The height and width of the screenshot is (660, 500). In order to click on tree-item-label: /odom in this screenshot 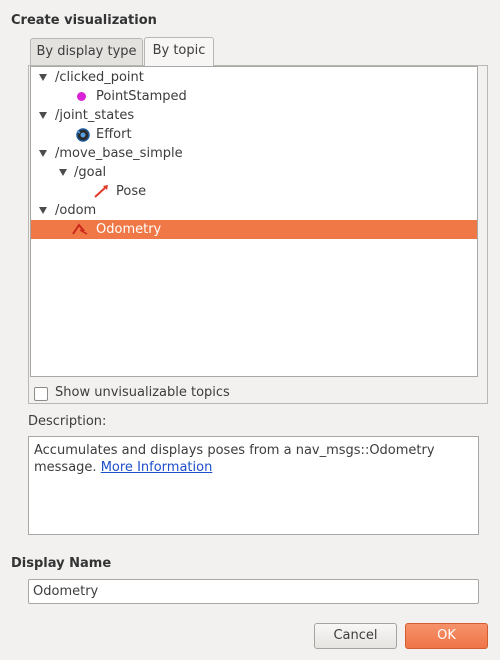, I will do `click(76, 210)`.